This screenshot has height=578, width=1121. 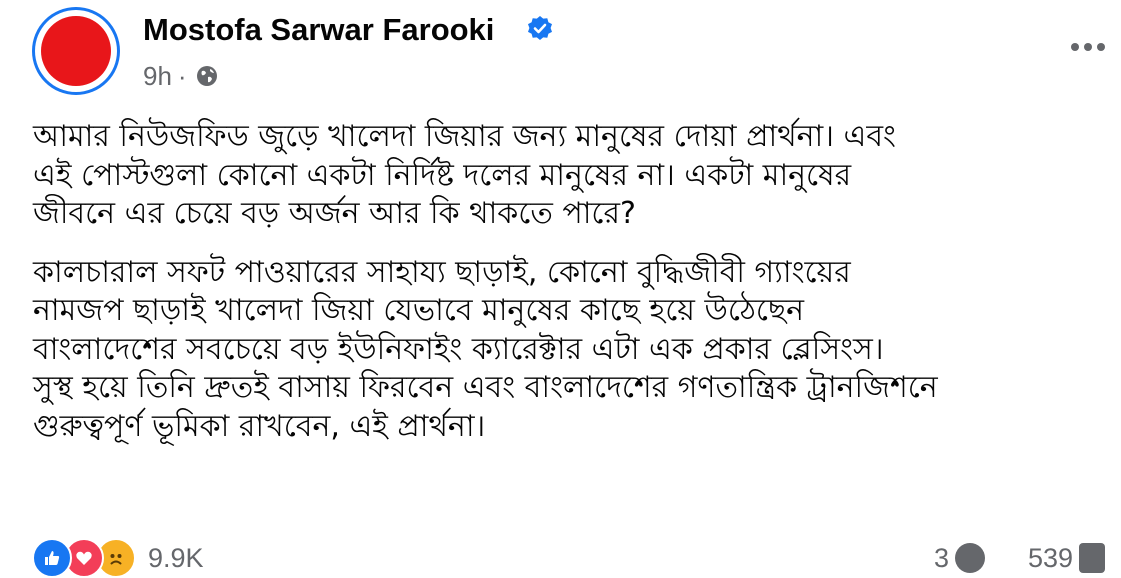 I want to click on avatar-border, so click(x=76, y=51).